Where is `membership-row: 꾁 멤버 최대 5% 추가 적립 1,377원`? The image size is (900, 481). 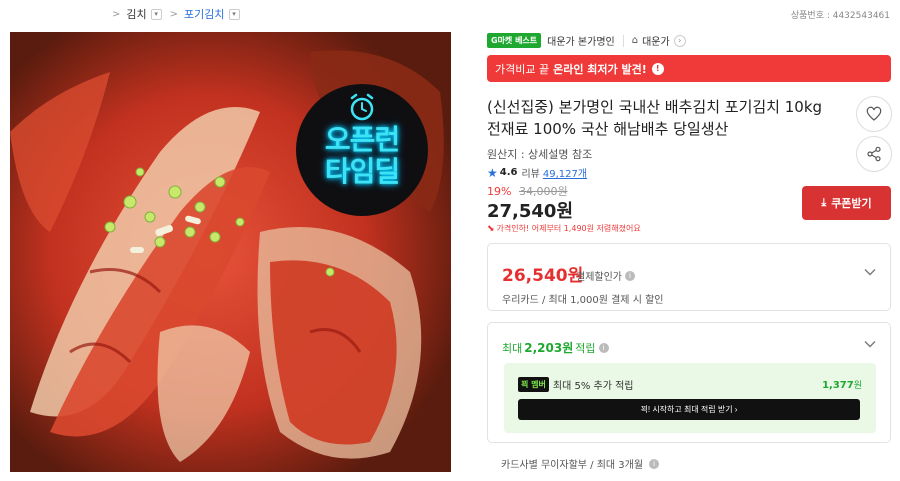 membership-row: 꾁 멤버 최대 5% 추가 적립 1,377원 is located at coordinates (690, 384).